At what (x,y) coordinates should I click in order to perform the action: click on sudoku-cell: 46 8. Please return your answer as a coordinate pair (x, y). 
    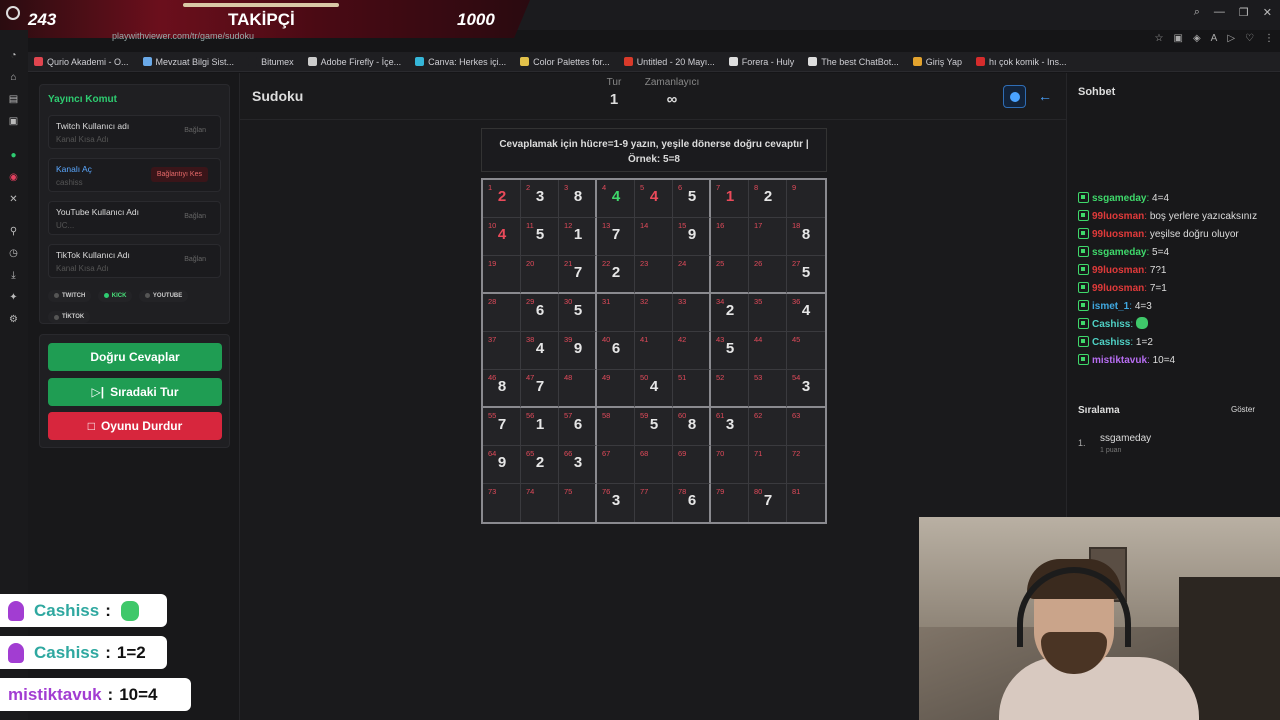
    Looking at the image, I should click on (502, 389).